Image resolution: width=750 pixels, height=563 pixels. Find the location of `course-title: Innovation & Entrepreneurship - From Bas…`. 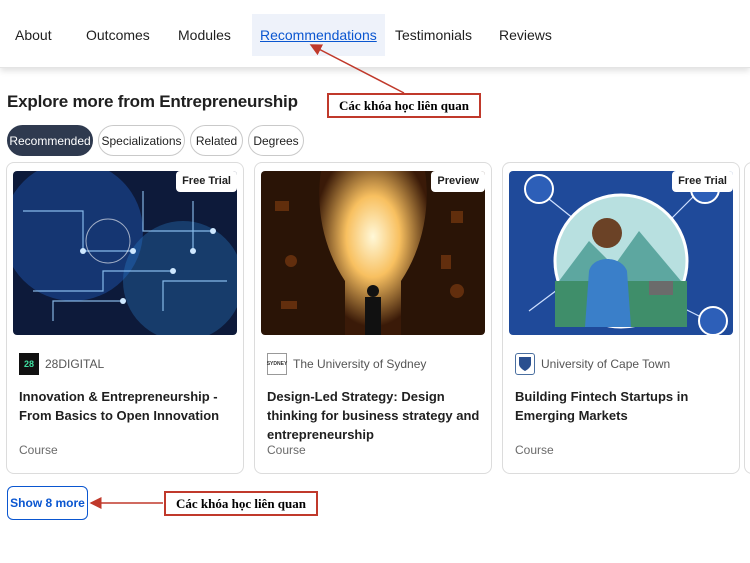

course-title: Innovation & Entrepreneurship - From Bas… is located at coordinates (126, 406).